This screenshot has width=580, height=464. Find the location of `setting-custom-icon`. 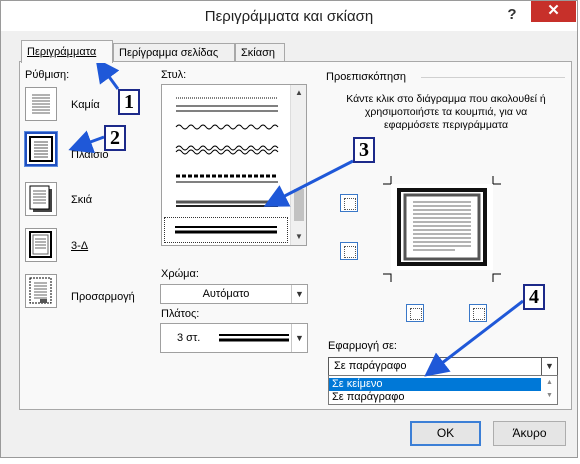

setting-custom-icon is located at coordinates (41, 291).